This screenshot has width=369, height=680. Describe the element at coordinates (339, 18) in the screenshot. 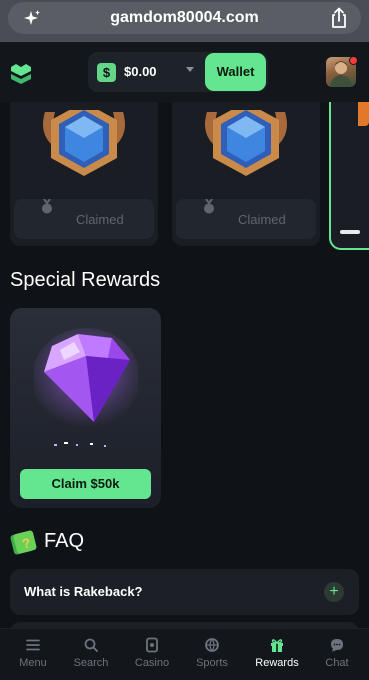

I see `share-icon` at that location.